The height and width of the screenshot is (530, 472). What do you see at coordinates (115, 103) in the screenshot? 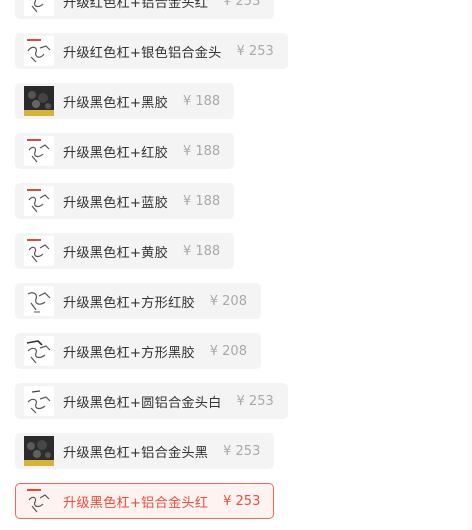
I see `sku-option-label: 升级黑色杠+黑胶` at bounding box center [115, 103].